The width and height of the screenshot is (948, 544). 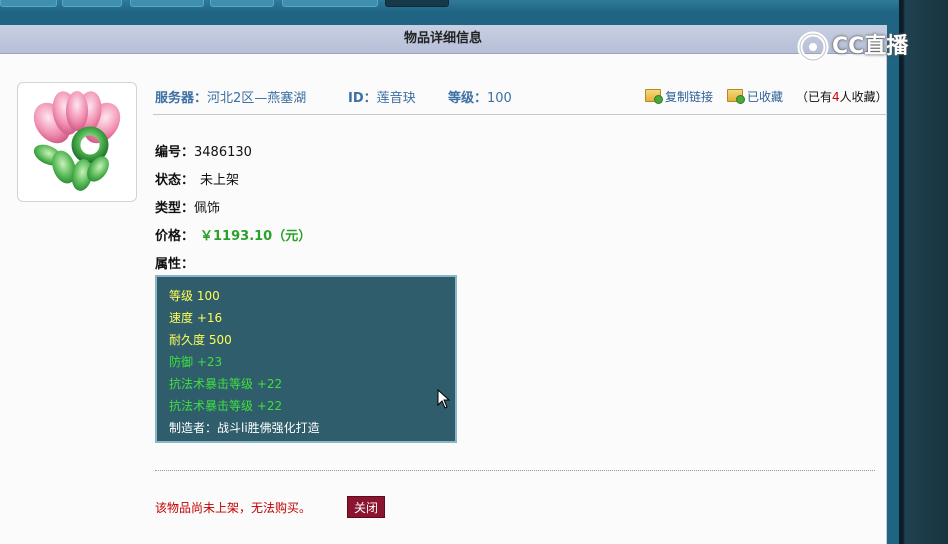 I want to click on attribute-line: 等级 100, so click(x=194, y=296).